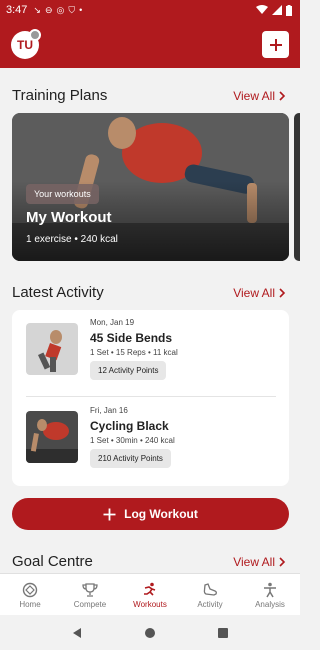  What do you see at coordinates (161, 514) in the screenshot?
I see `log-workout-label: Log Workout` at bounding box center [161, 514].